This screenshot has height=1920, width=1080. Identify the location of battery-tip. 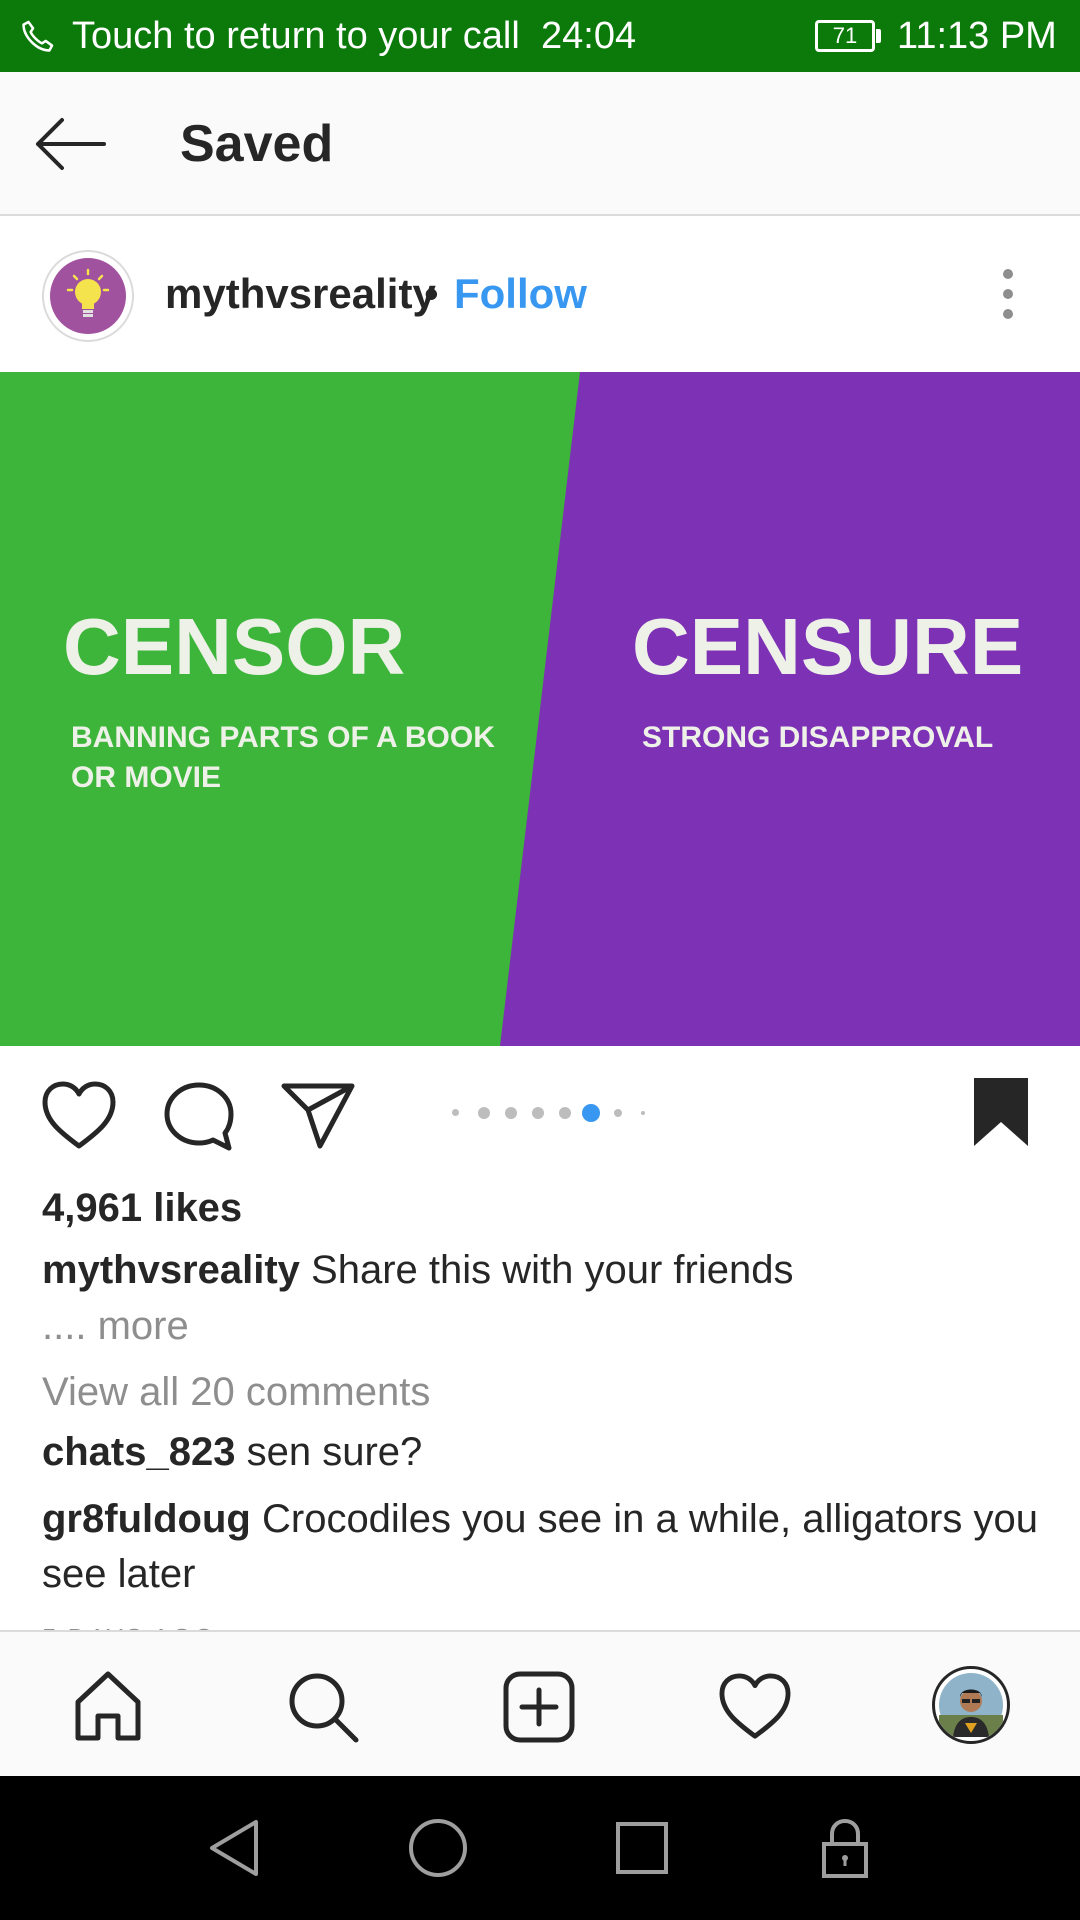
(878, 36).